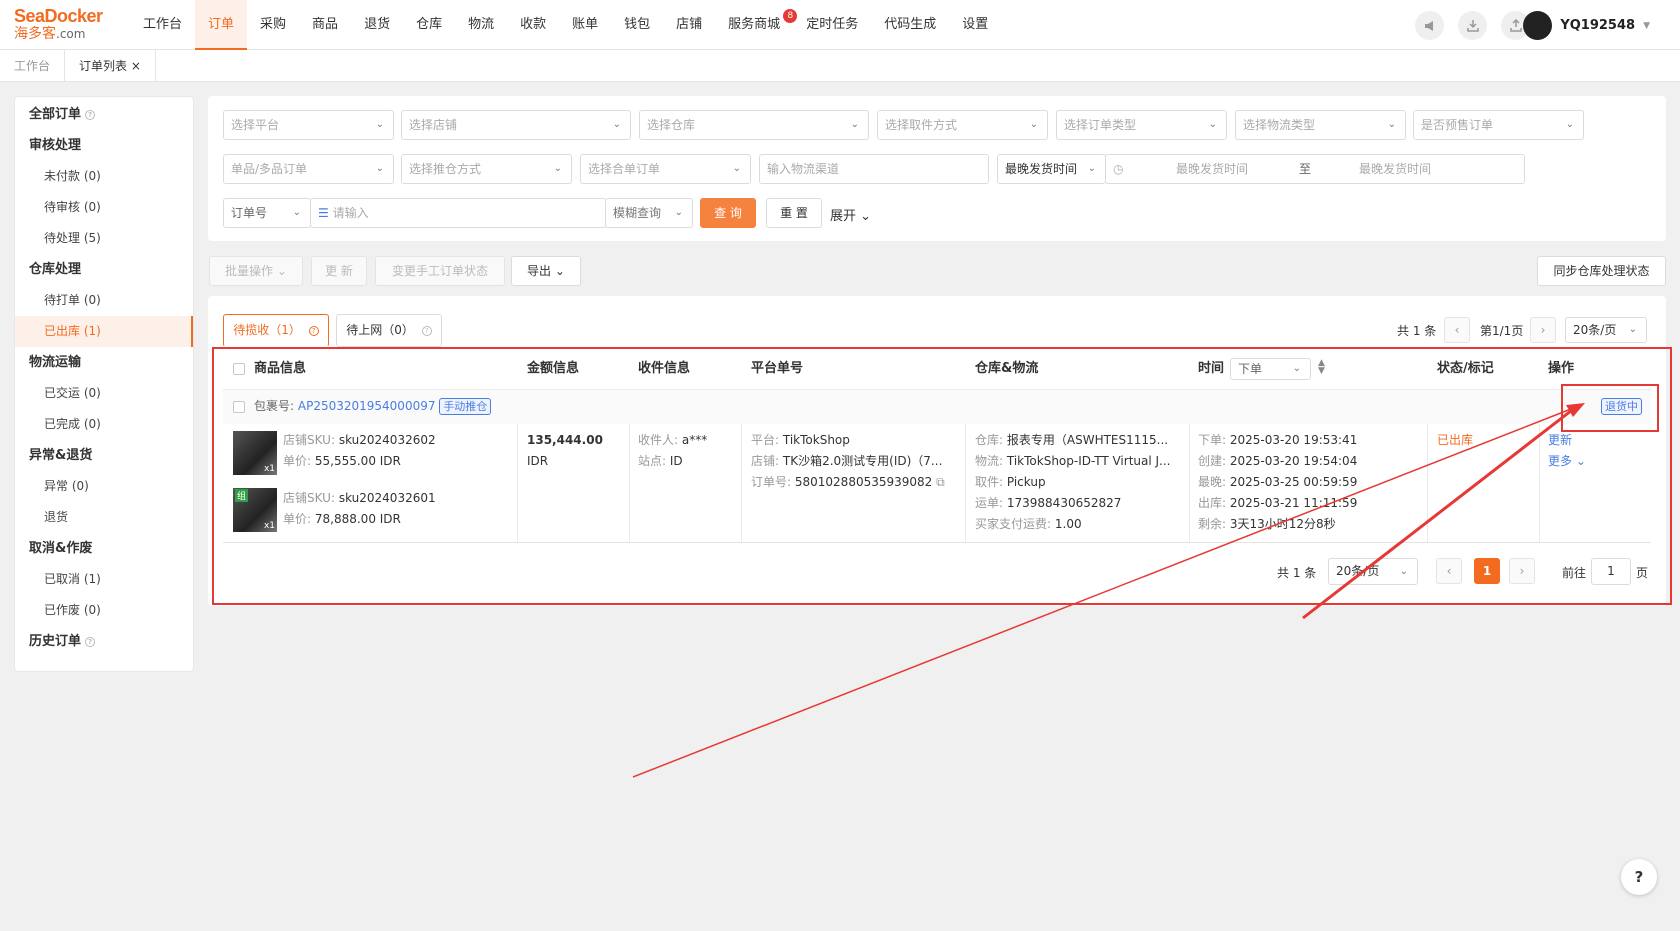 The width and height of the screenshot is (1680, 931). Describe the element at coordinates (1639, 877) in the screenshot. I see `help-button: ?` at that location.